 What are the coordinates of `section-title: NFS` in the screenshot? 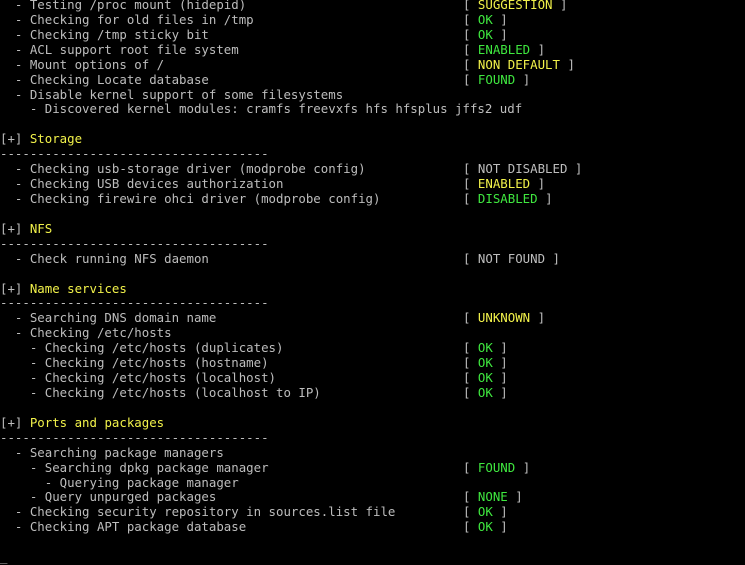 It's located at (41, 228).